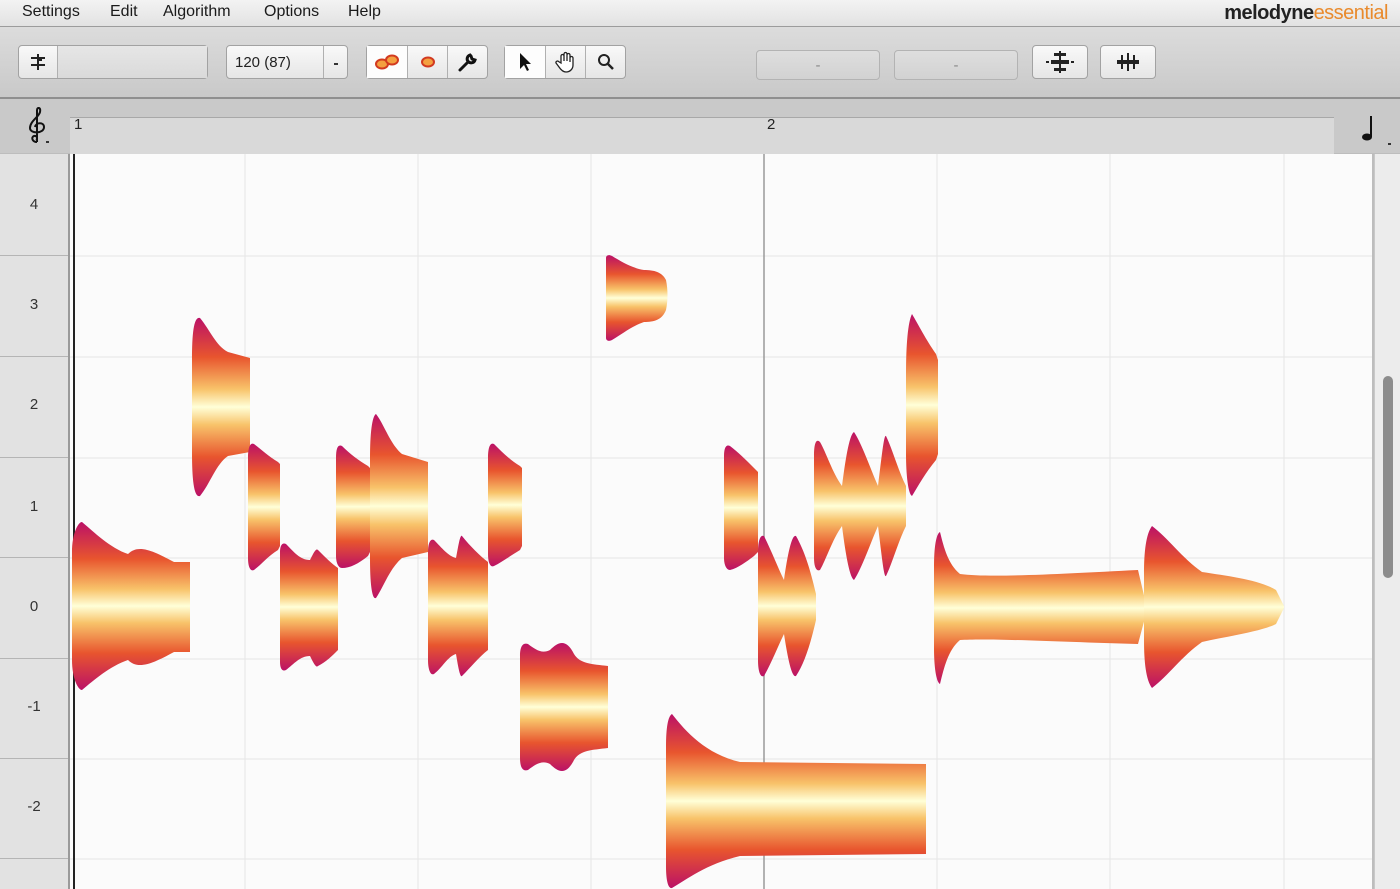  I want to click on scrollbar-thumb, so click(1388, 477).